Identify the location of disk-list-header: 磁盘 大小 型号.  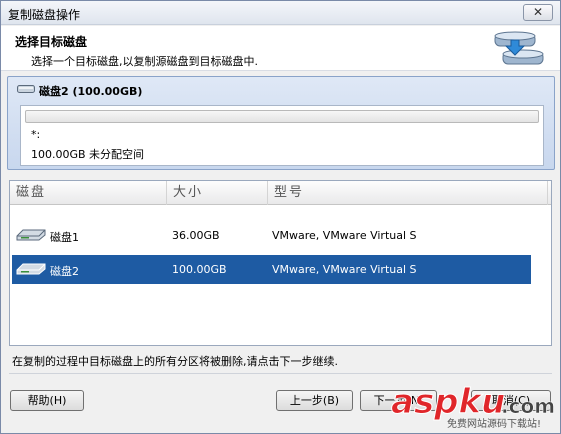
(280, 193).